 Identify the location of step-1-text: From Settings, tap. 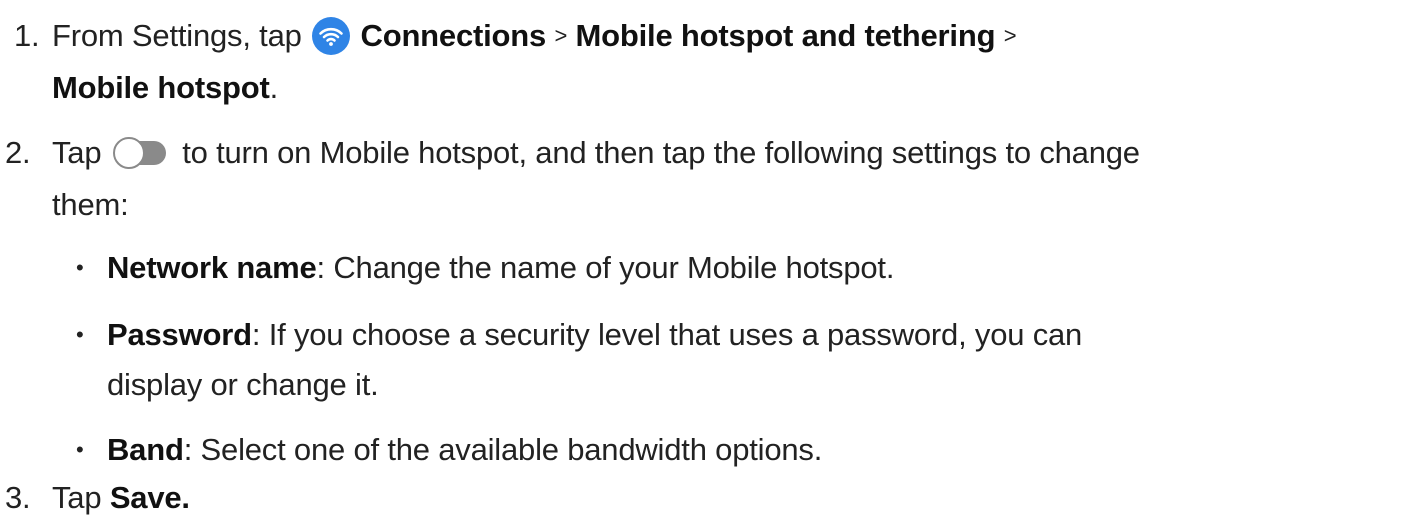
(177, 35).